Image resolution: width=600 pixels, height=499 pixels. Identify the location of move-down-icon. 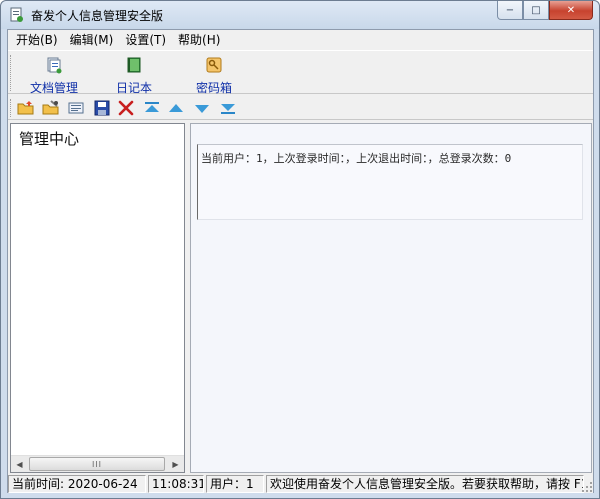
(202, 109).